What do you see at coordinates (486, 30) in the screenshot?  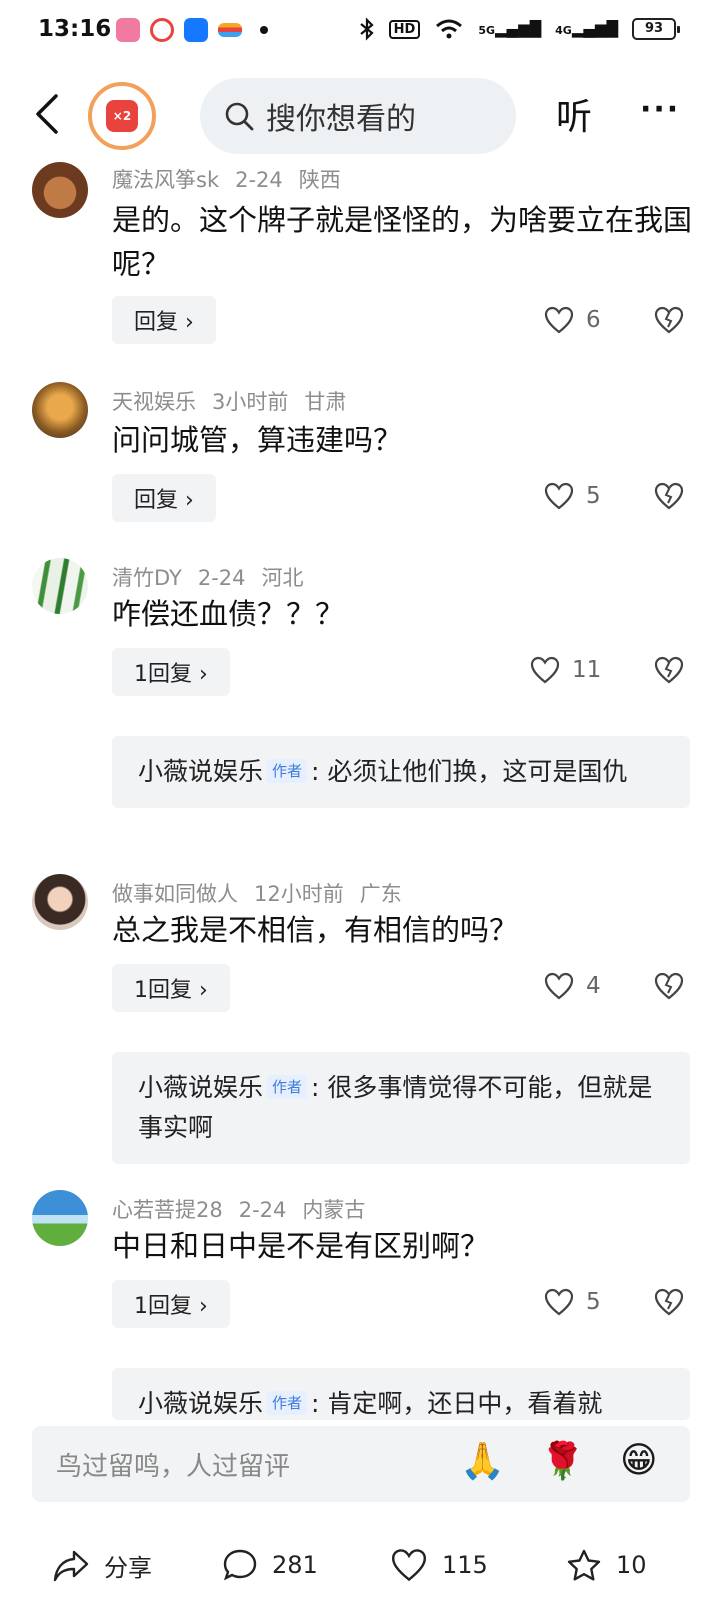 I see `signal-5g-label: 5G` at bounding box center [486, 30].